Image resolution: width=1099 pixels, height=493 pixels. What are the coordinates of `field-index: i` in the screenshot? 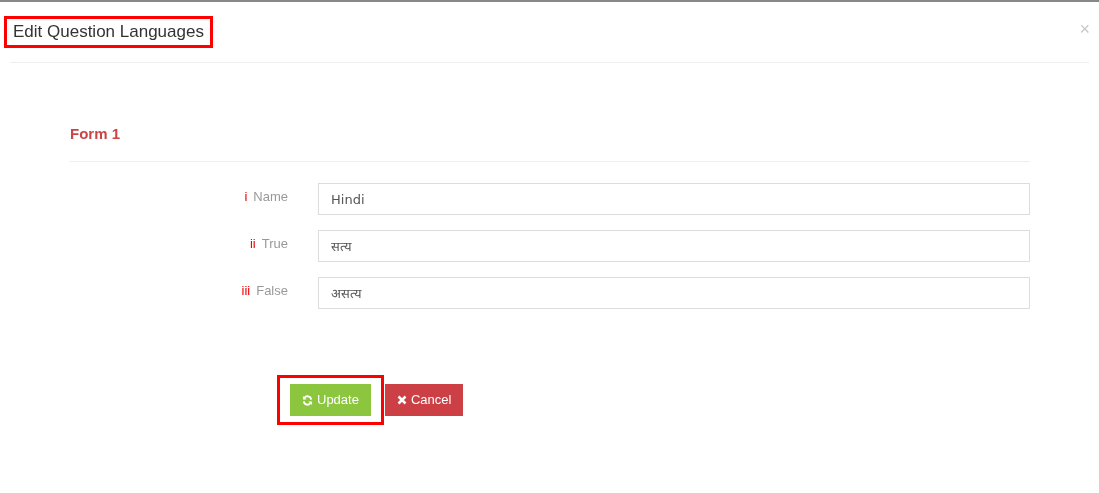 It's located at (246, 197).